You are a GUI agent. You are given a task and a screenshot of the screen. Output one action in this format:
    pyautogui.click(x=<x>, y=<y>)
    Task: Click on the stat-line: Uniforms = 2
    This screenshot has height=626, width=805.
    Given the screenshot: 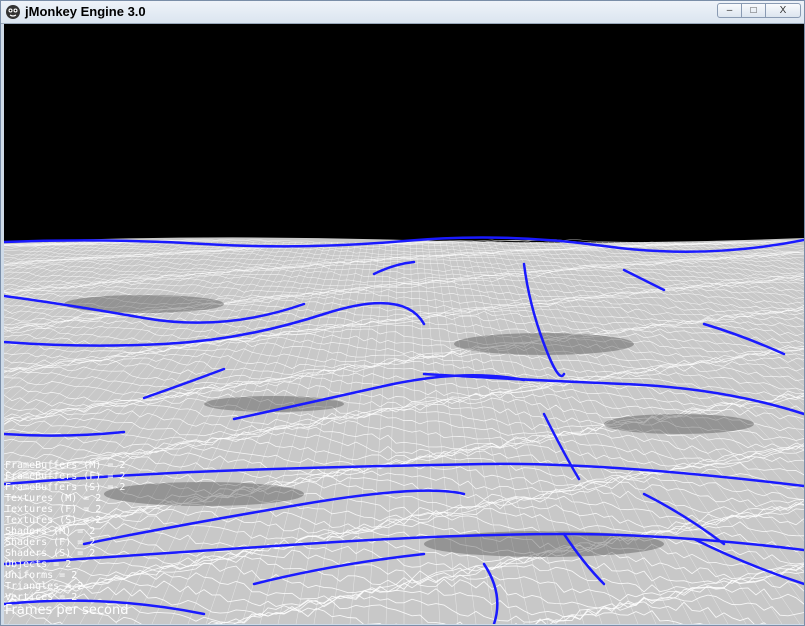 What is the action you would take?
    pyautogui.click(x=41, y=575)
    